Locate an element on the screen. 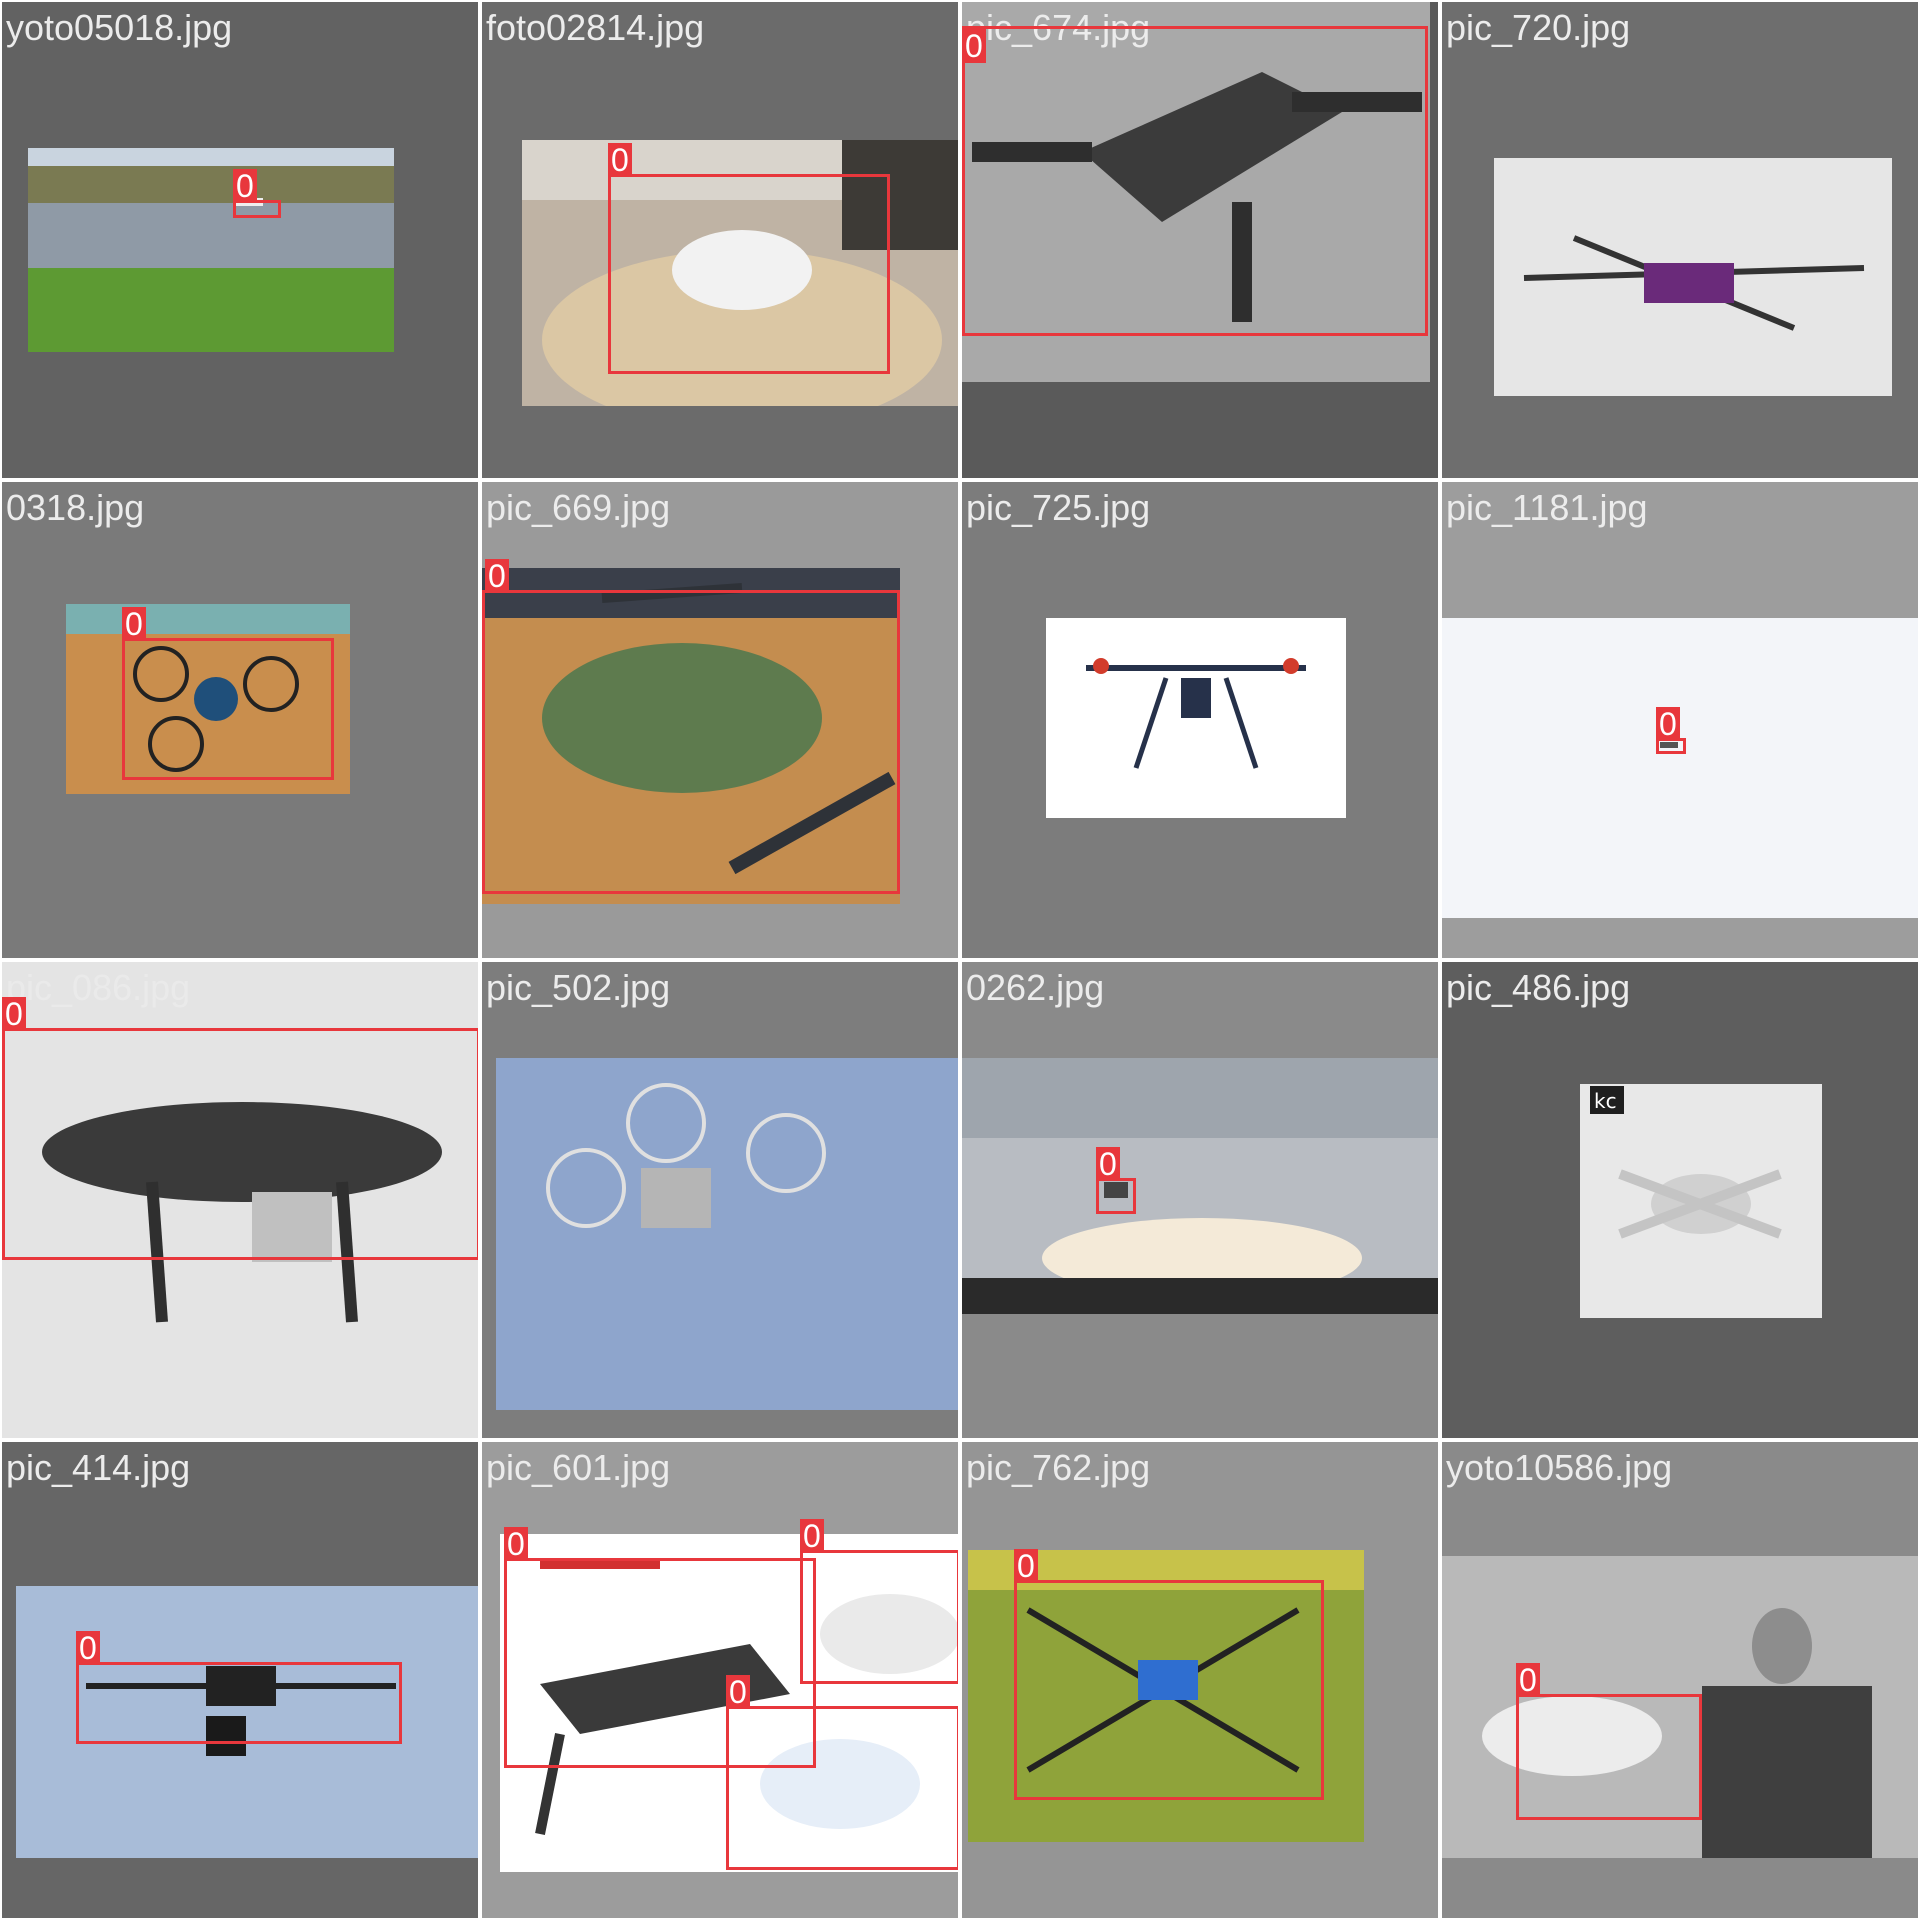 This screenshot has height=1920, width=1920. tile-pic-669: pic_669.jpg 0 is located at coordinates (720, 720).